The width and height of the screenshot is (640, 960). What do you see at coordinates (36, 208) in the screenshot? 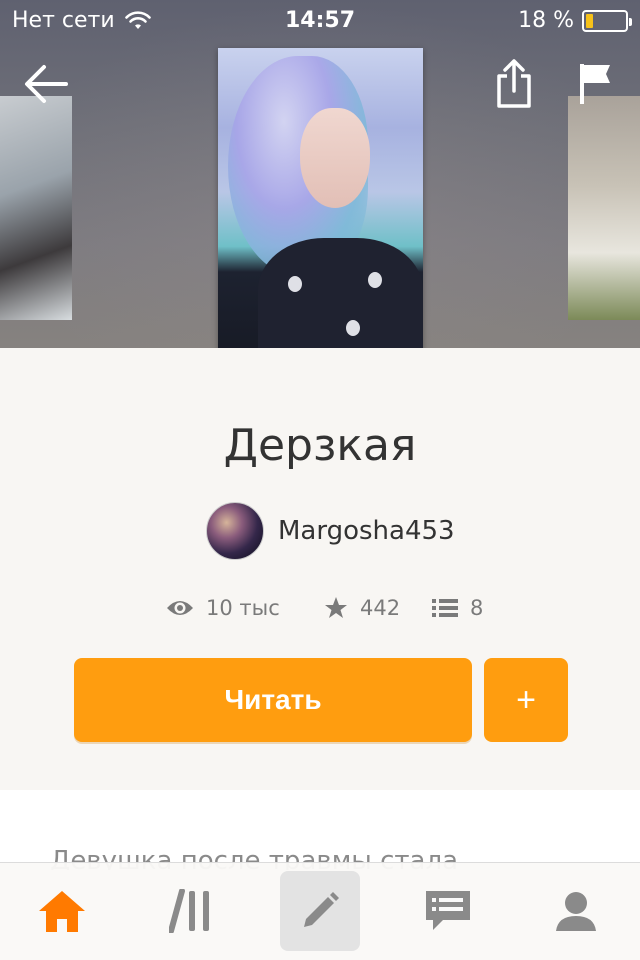
I see `previous-cover` at bounding box center [36, 208].